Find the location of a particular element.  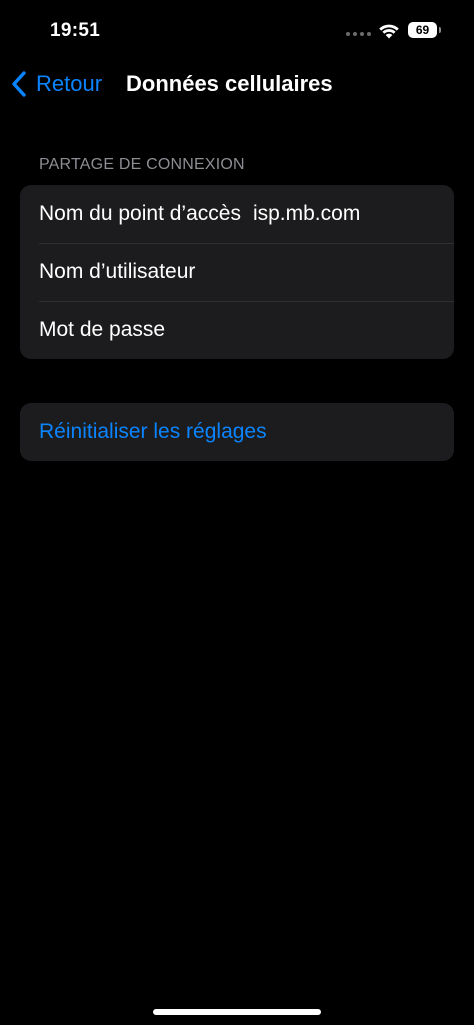

reset-group: Réinitialiser les réglages is located at coordinates (237, 432).